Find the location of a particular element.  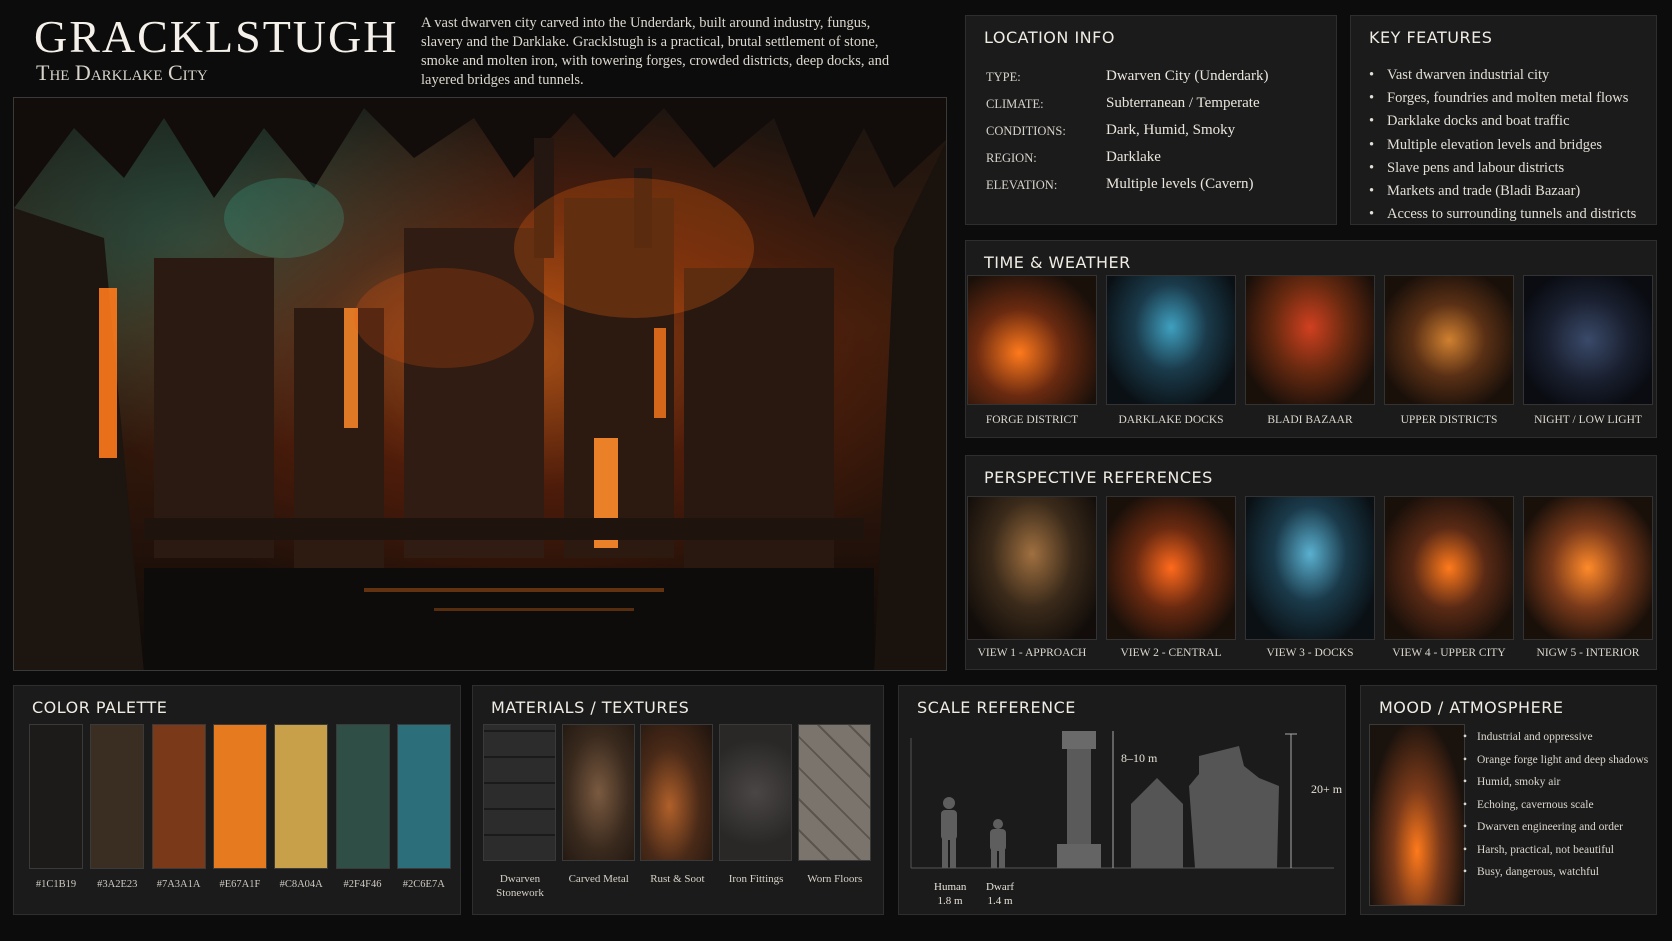

building-height-label: 20+ m is located at coordinates (1327, 789).